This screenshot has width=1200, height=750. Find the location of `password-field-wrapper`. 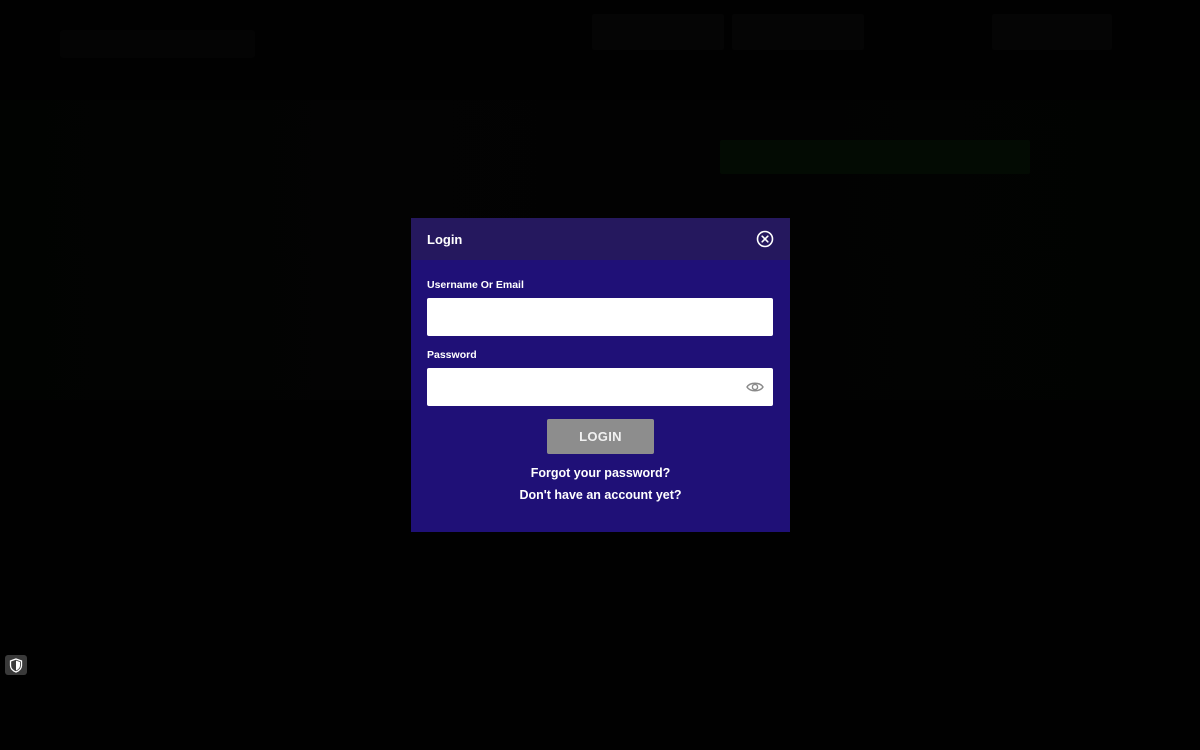

password-field-wrapper is located at coordinates (600, 387).